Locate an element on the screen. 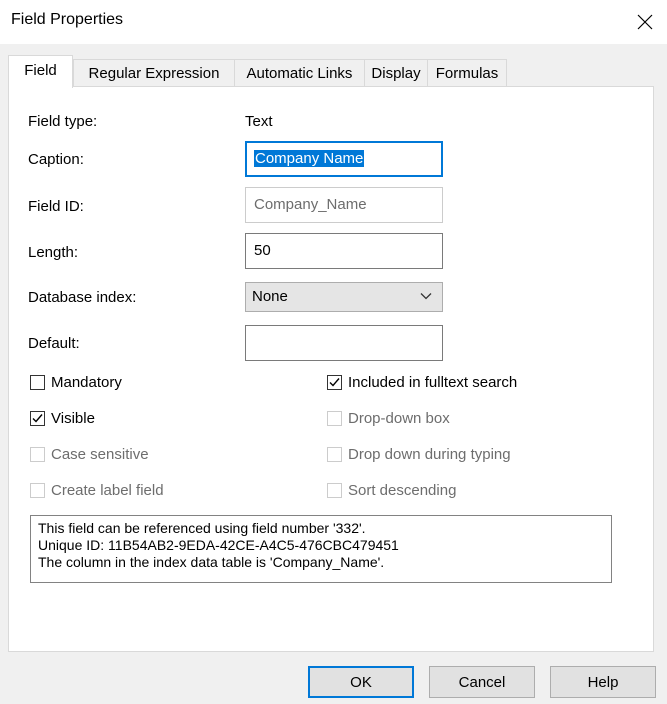  tab-automatic-links: Automatic Links is located at coordinates (299, 73).